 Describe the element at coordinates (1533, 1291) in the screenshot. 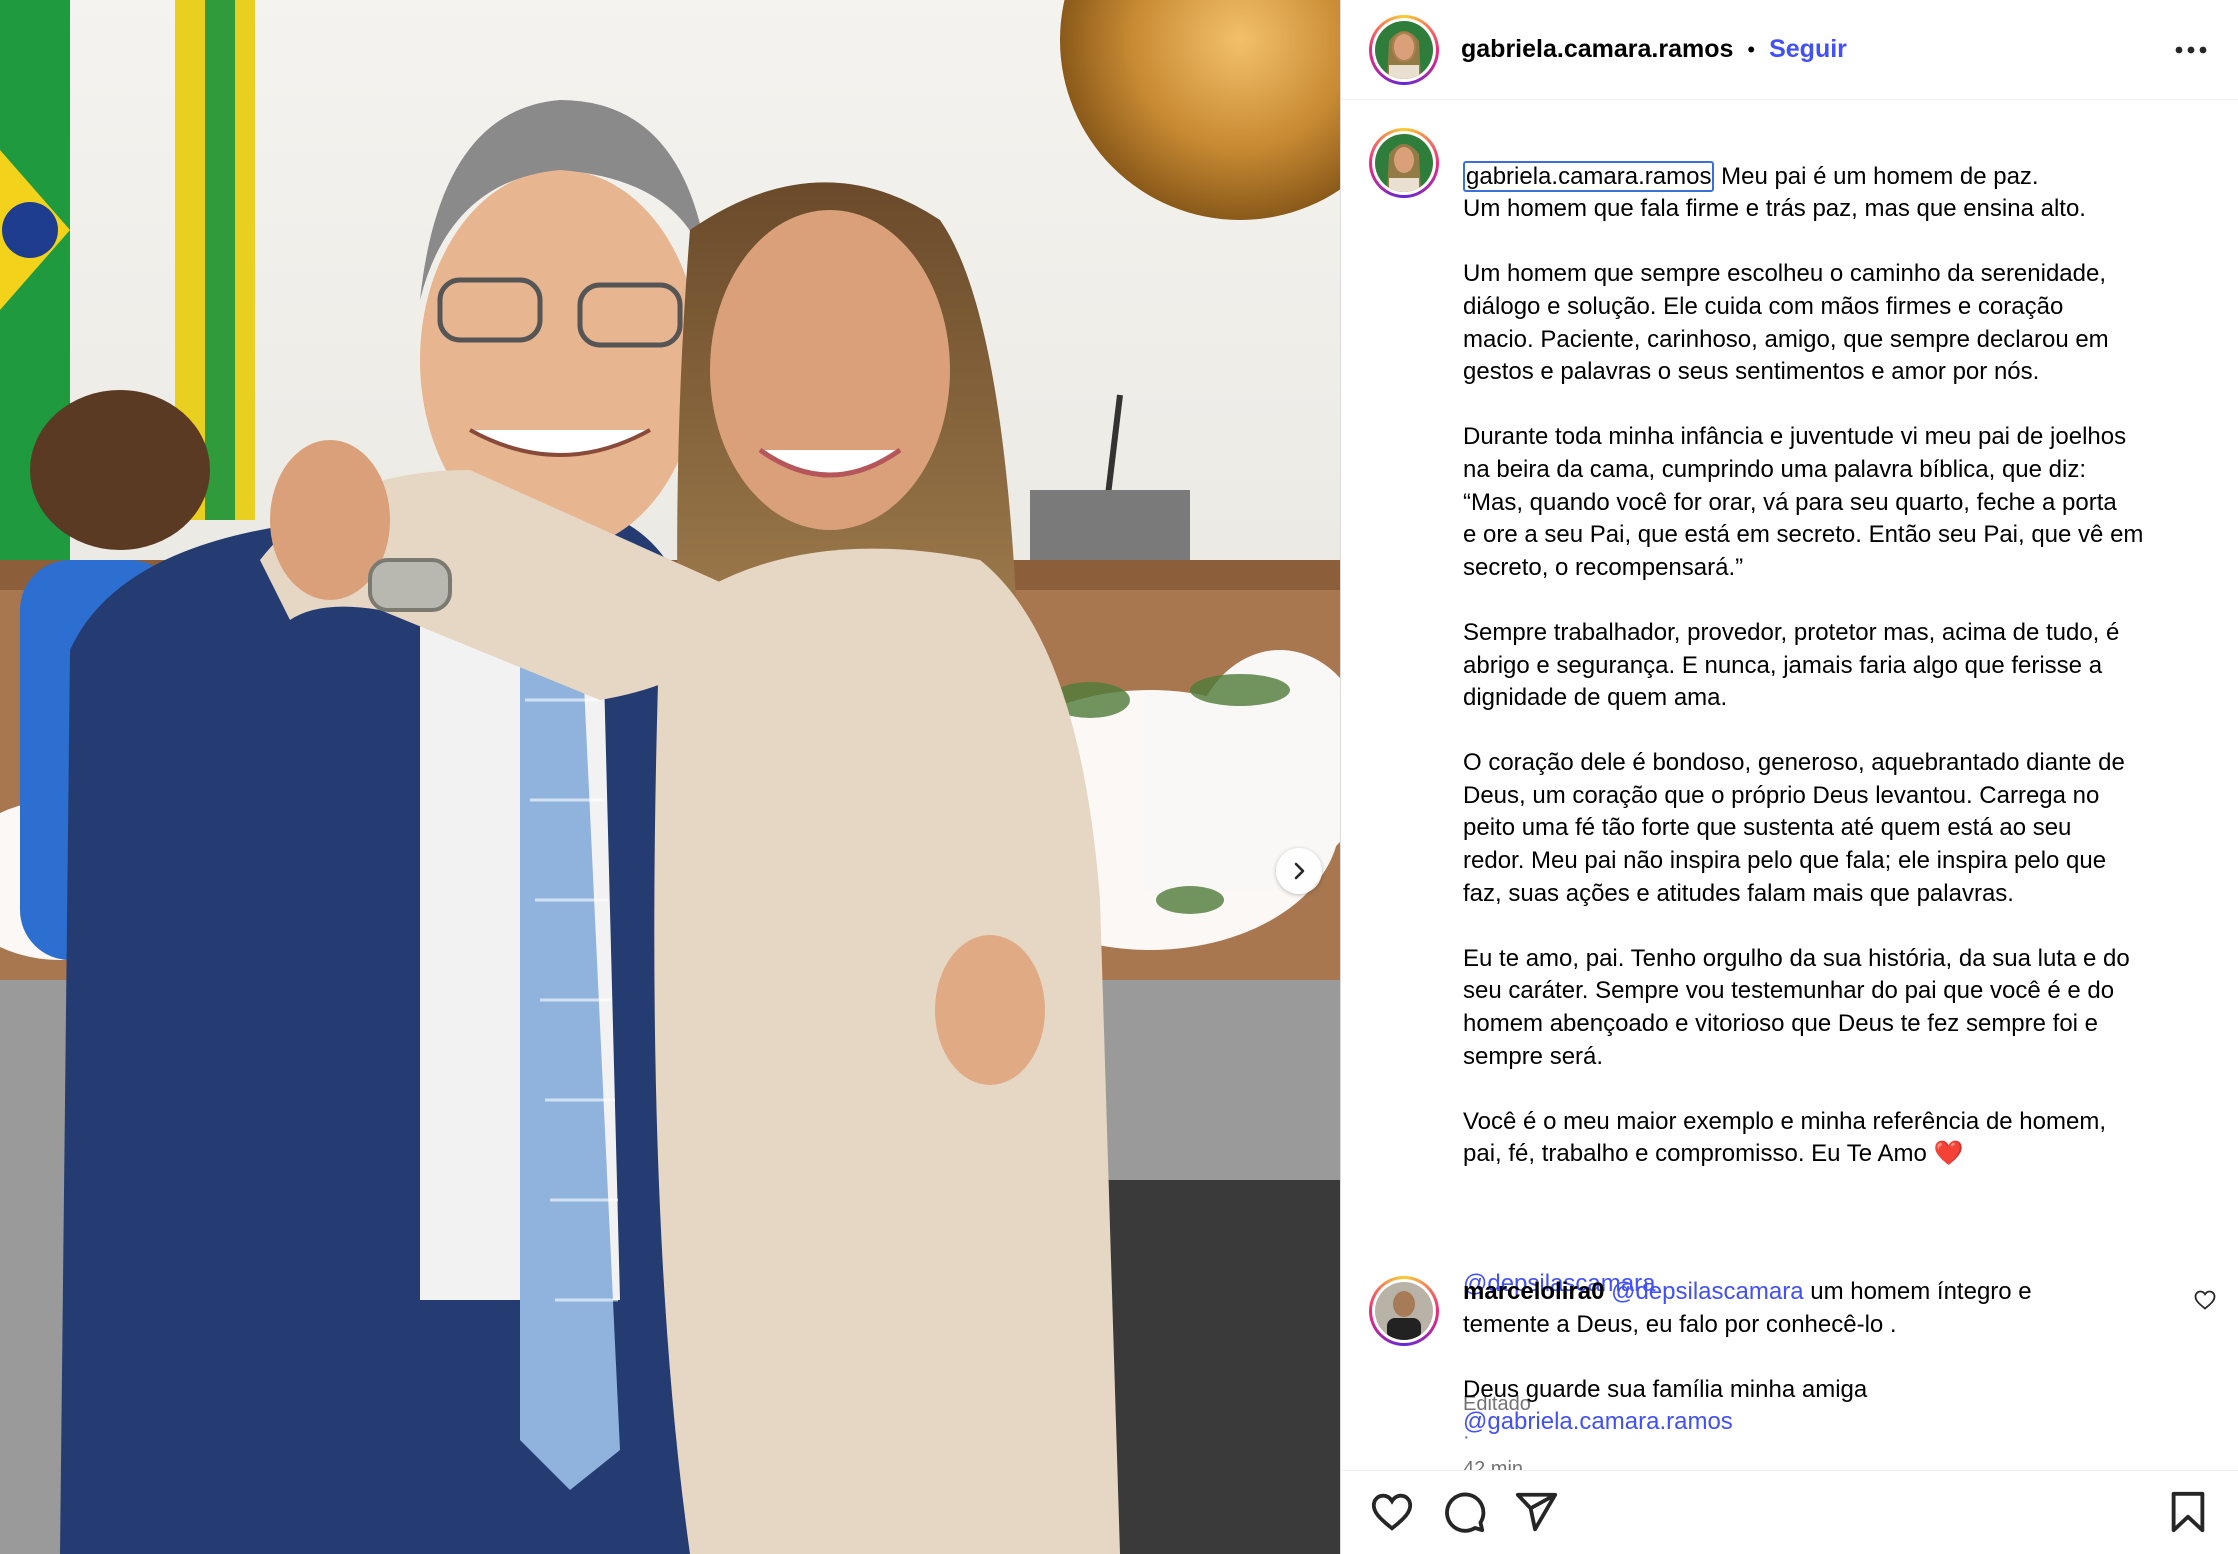

I see `comment-username: marcelolira0` at that location.